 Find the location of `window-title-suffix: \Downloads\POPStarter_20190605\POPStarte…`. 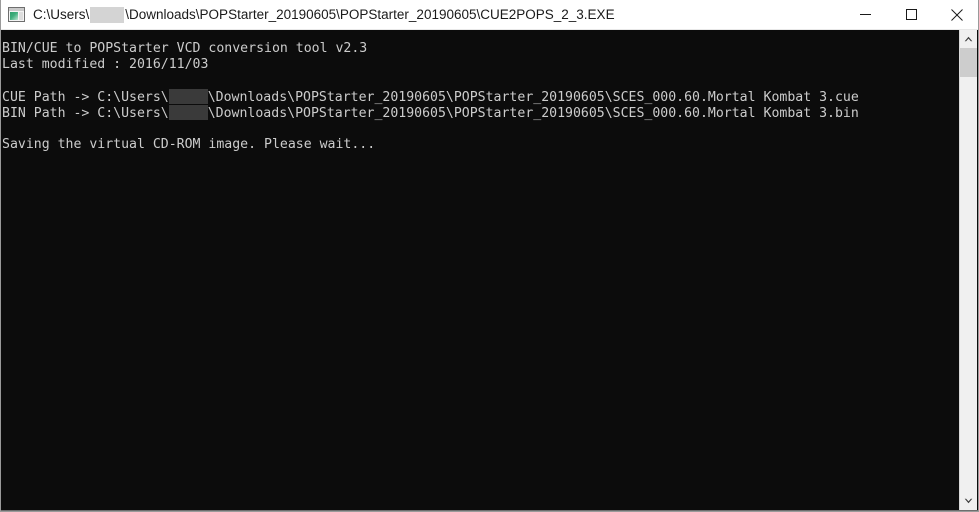

window-title-suffix: \Downloads\POPStarter_20190605\POPStarte… is located at coordinates (370, 14).